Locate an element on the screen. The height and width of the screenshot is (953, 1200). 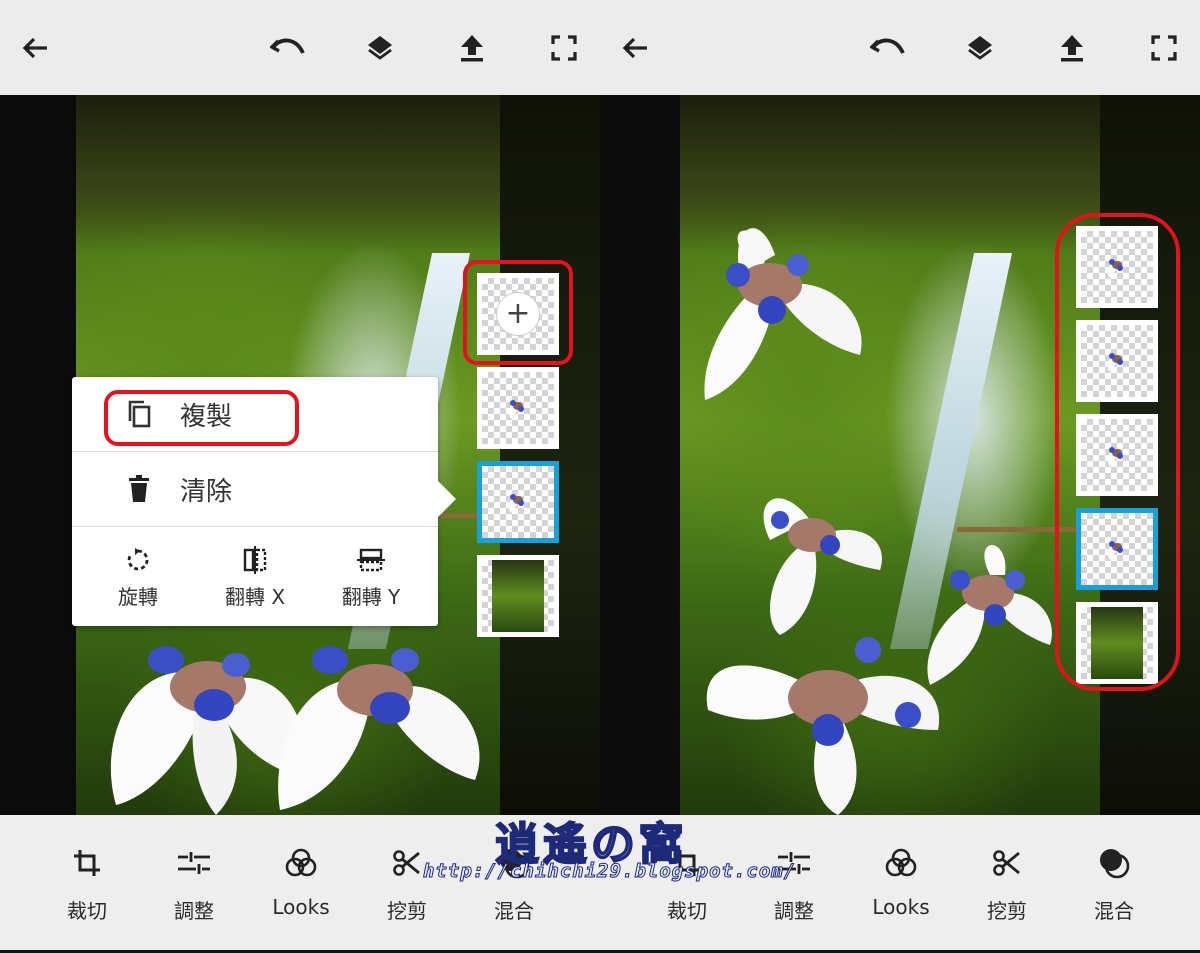
flip-y-icon is located at coordinates (371, 560).